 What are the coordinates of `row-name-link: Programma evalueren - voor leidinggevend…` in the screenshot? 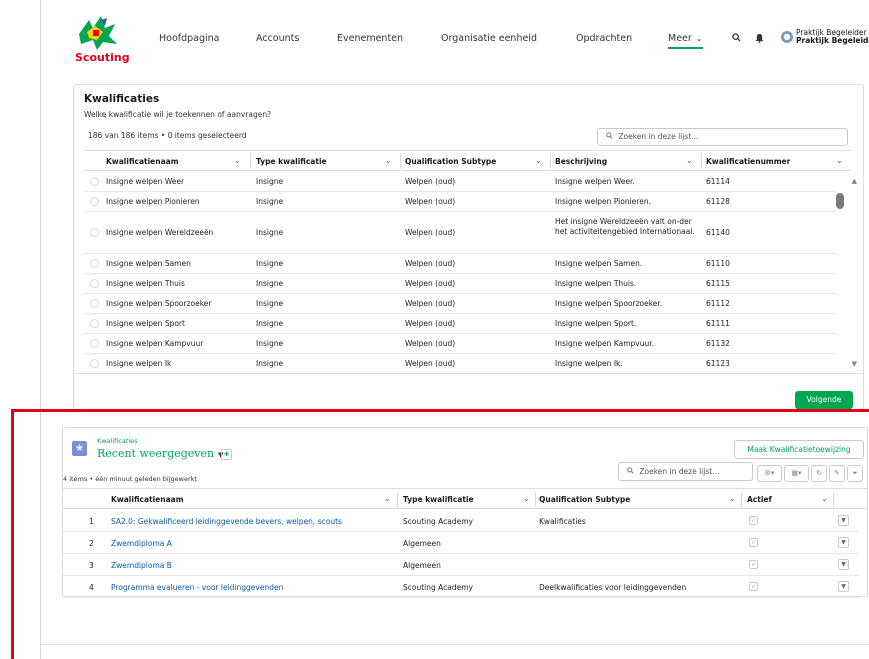 It's located at (197, 587).